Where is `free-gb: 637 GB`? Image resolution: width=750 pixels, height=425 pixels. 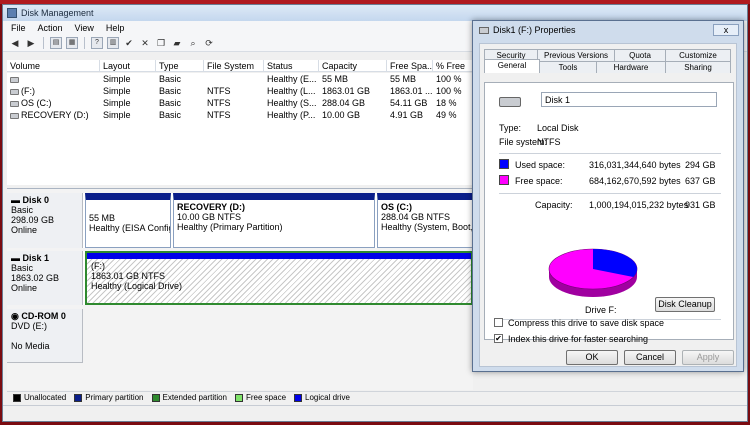 free-gb: 637 GB is located at coordinates (700, 181).